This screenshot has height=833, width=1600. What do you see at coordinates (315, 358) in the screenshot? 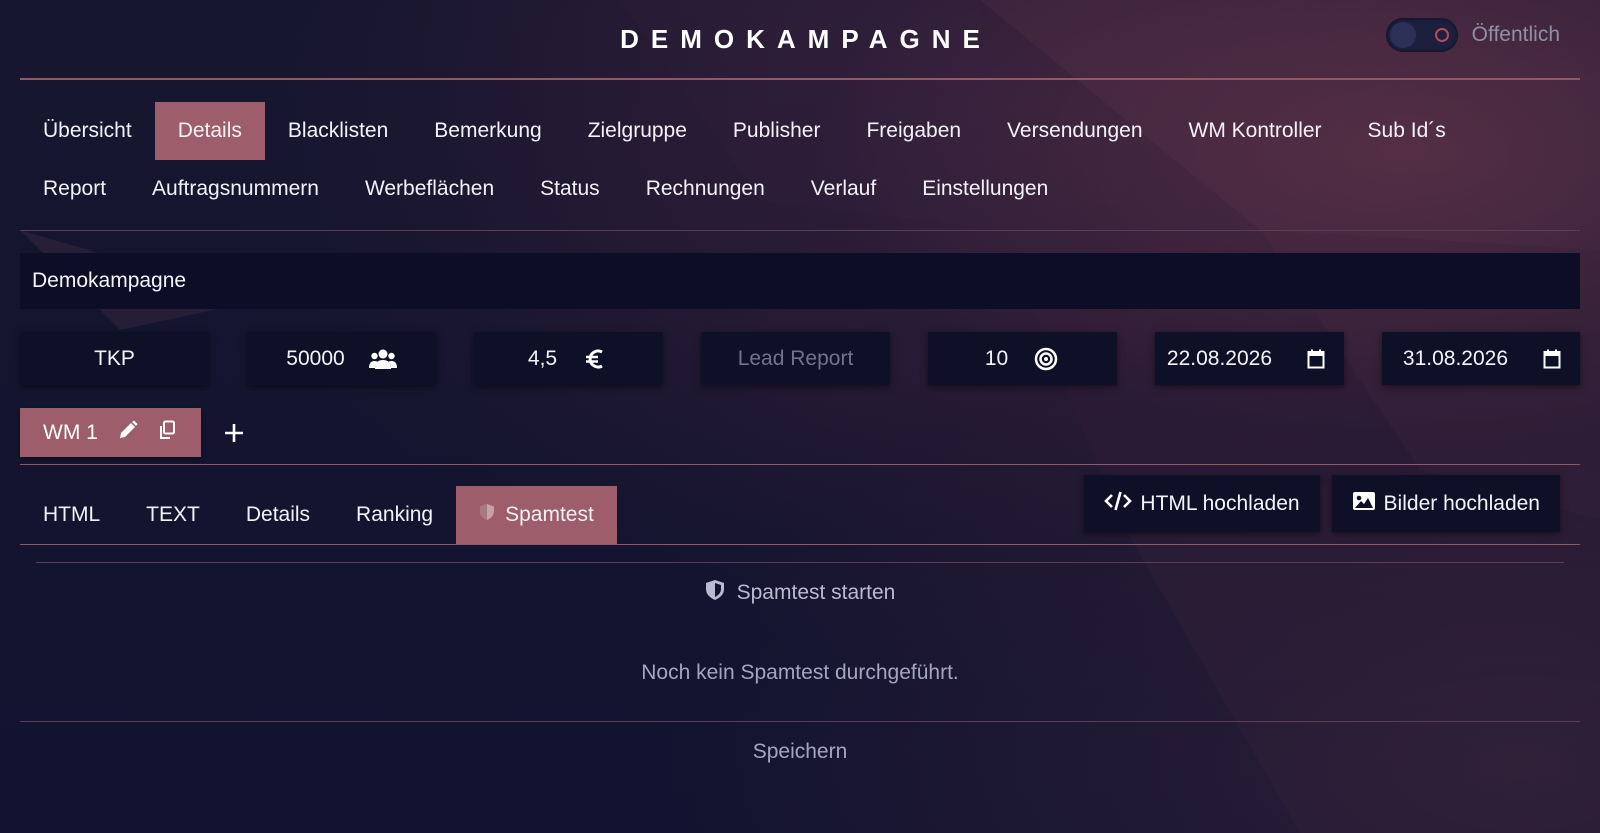
I see `volume-value: 50000` at bounding box center [315, 358].